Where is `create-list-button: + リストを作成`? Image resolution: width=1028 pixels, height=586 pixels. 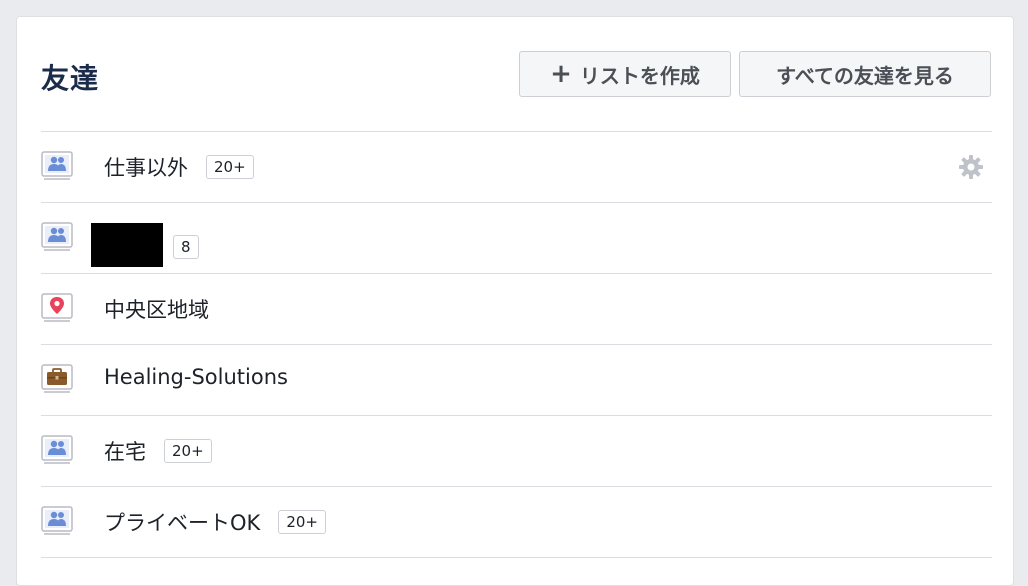 create-list-button: + リストを作成 is located at coordinates (625, 74).